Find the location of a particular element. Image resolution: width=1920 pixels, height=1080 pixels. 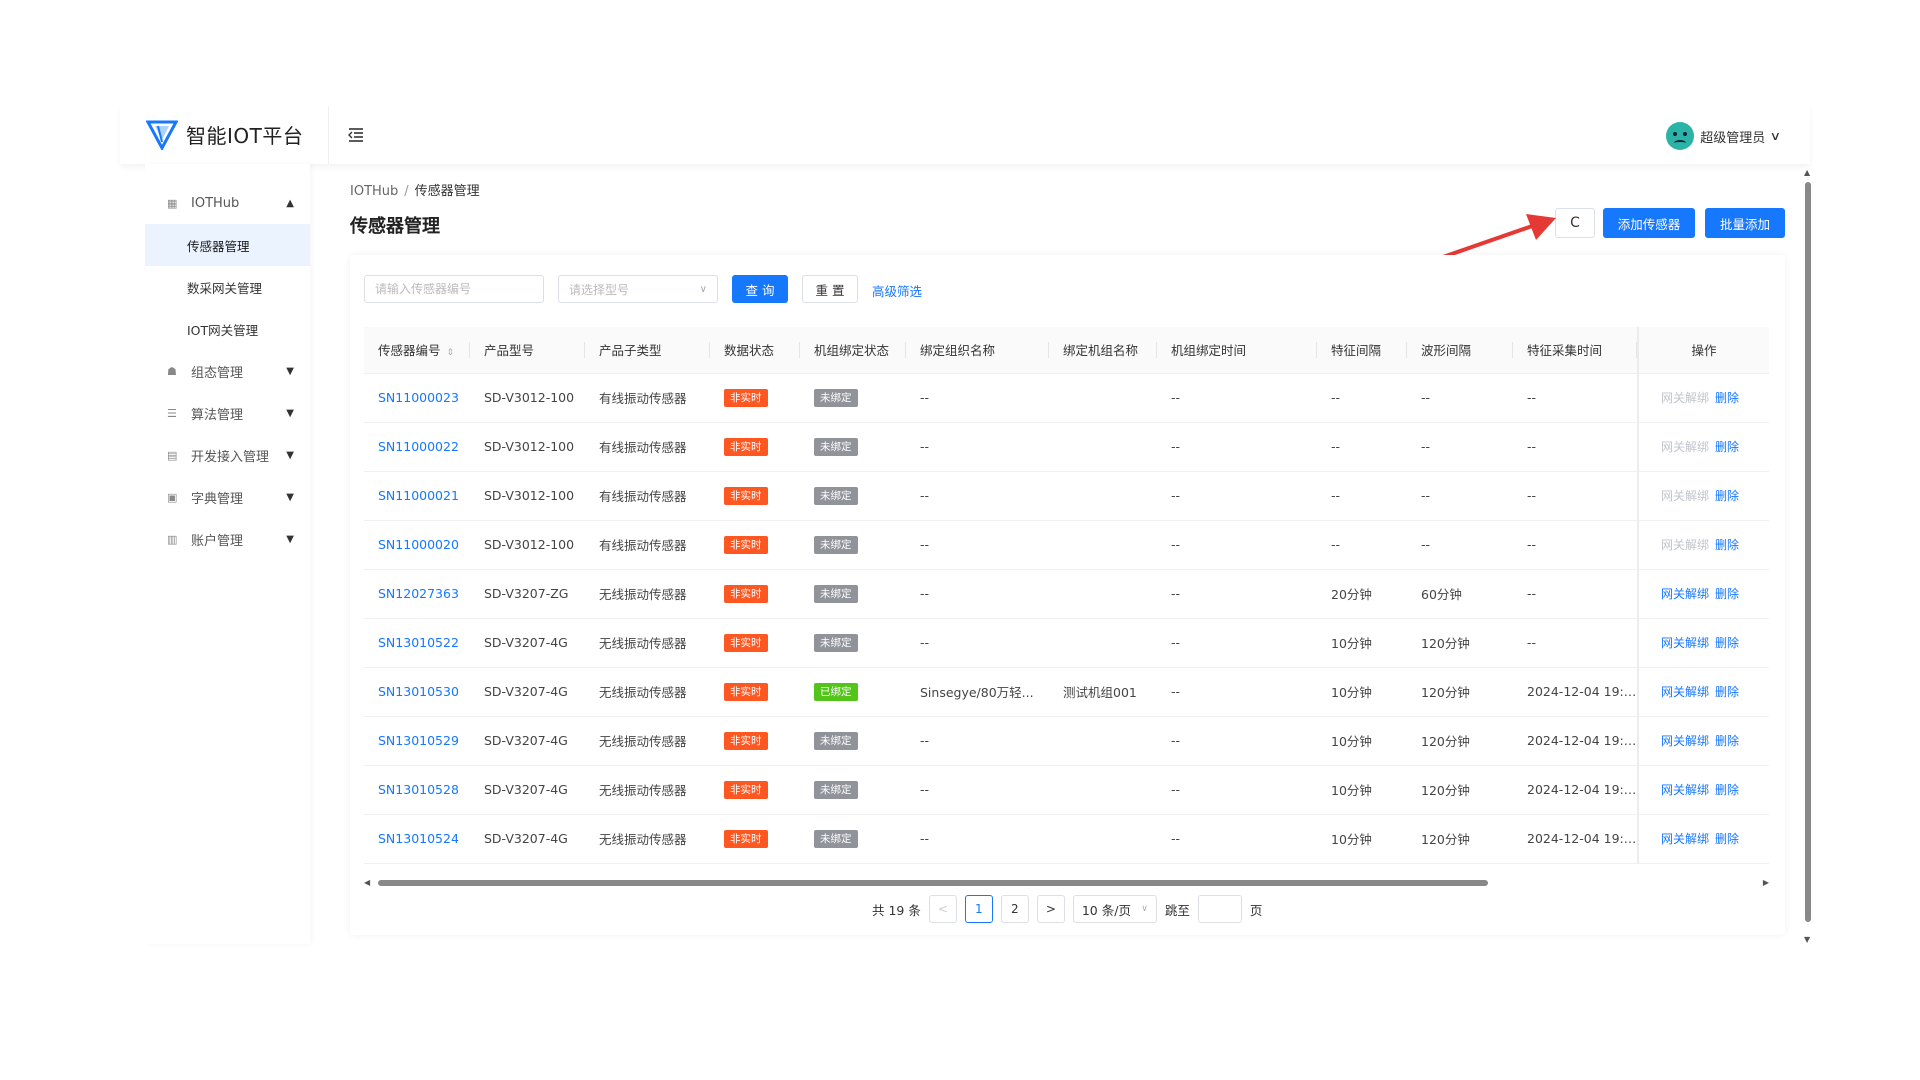

sensor-sn-link: SN11000022 is located at coordinates (418, 446).